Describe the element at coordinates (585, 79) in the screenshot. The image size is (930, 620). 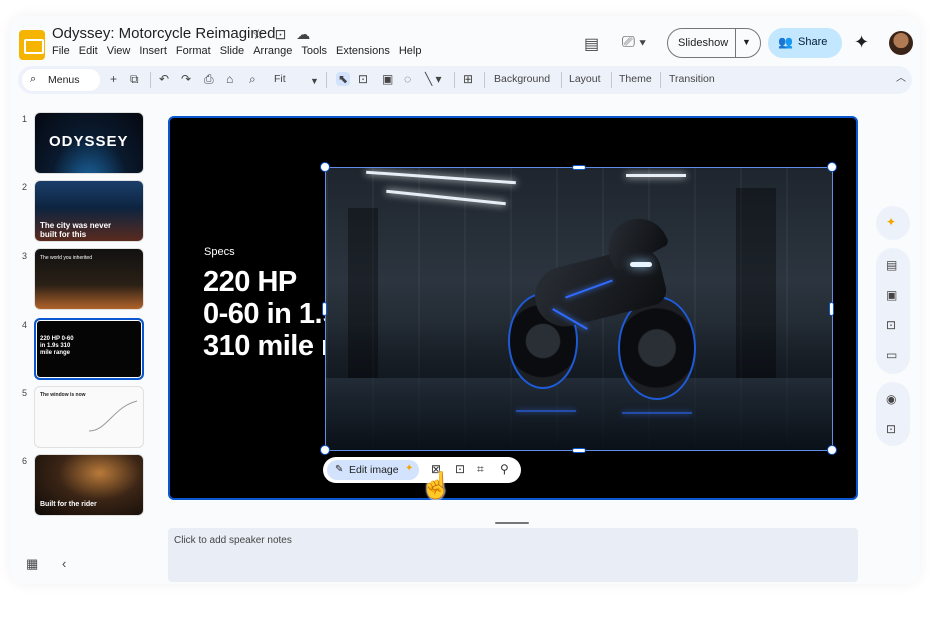
I see `layout-button: Layout` at that location.